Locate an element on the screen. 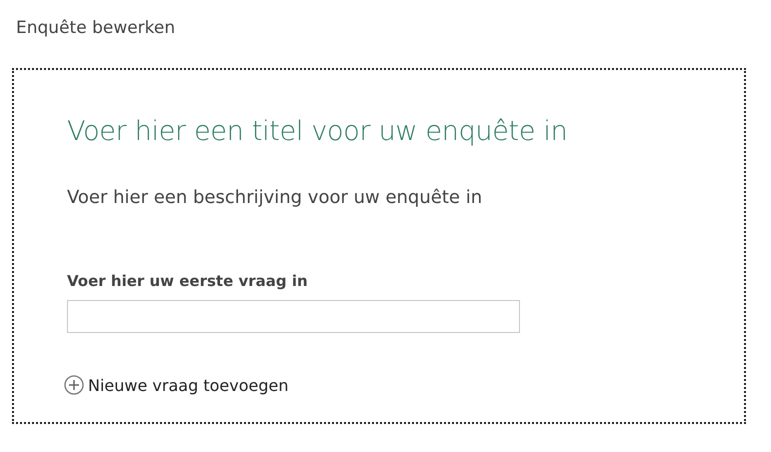 This screenshot has width=771, height=452. survey-title: Voer hier een titel voor uw enquête in is located at coordinates (405, 131).